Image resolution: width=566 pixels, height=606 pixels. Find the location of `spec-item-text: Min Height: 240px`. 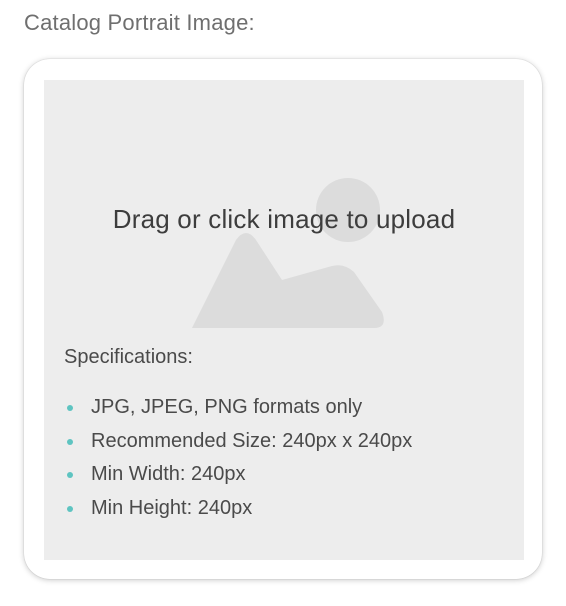

spec-item-text: Min Height: 240px is located at coordinates (172, 507).